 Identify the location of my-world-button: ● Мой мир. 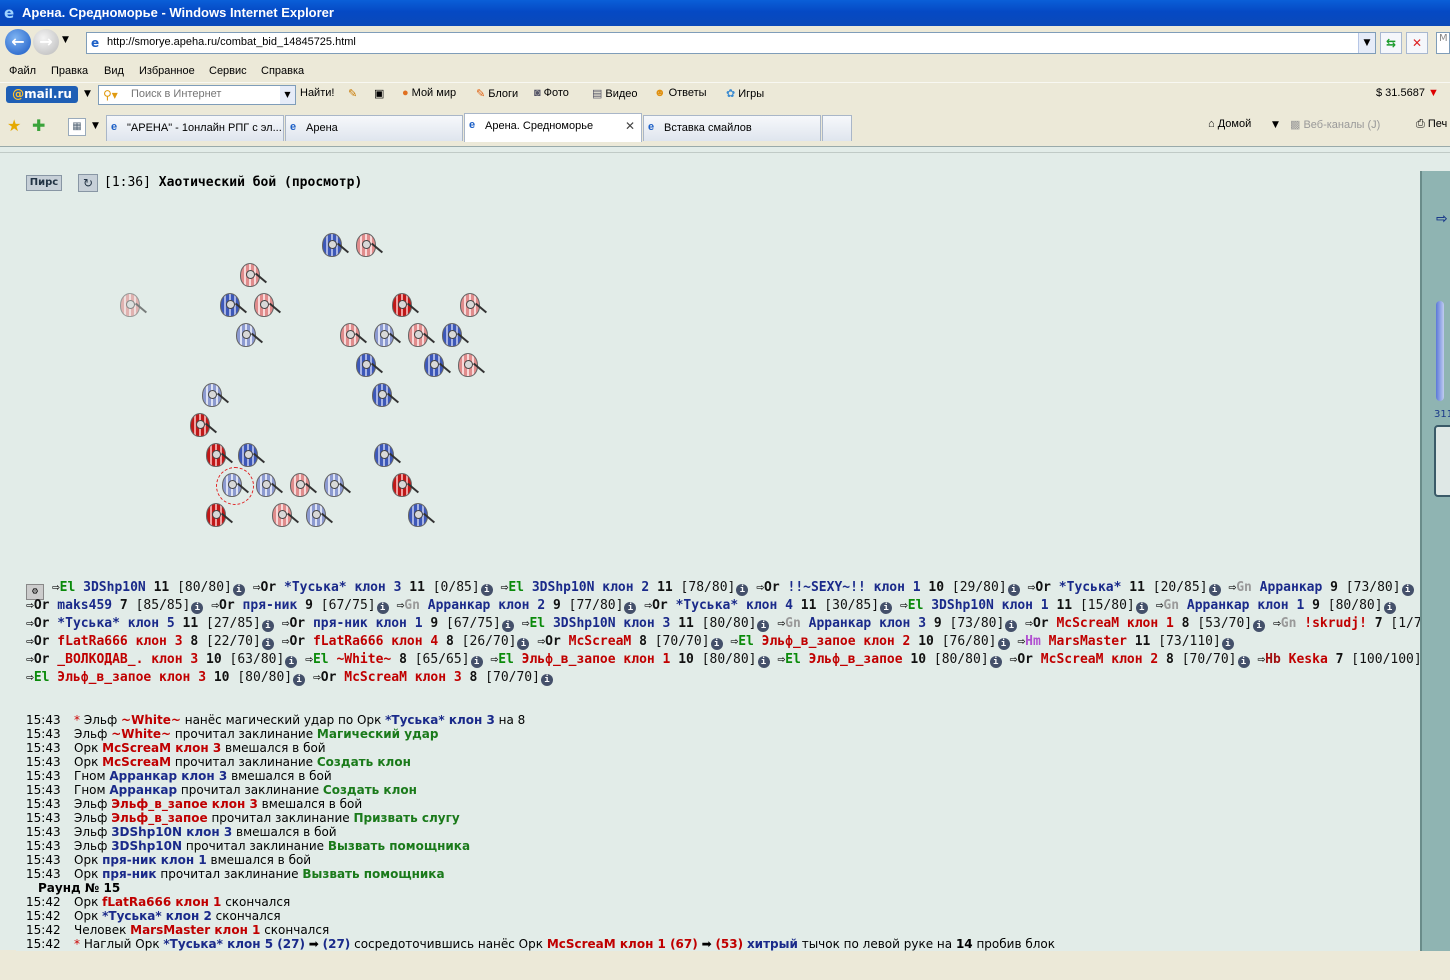
(429, 93).